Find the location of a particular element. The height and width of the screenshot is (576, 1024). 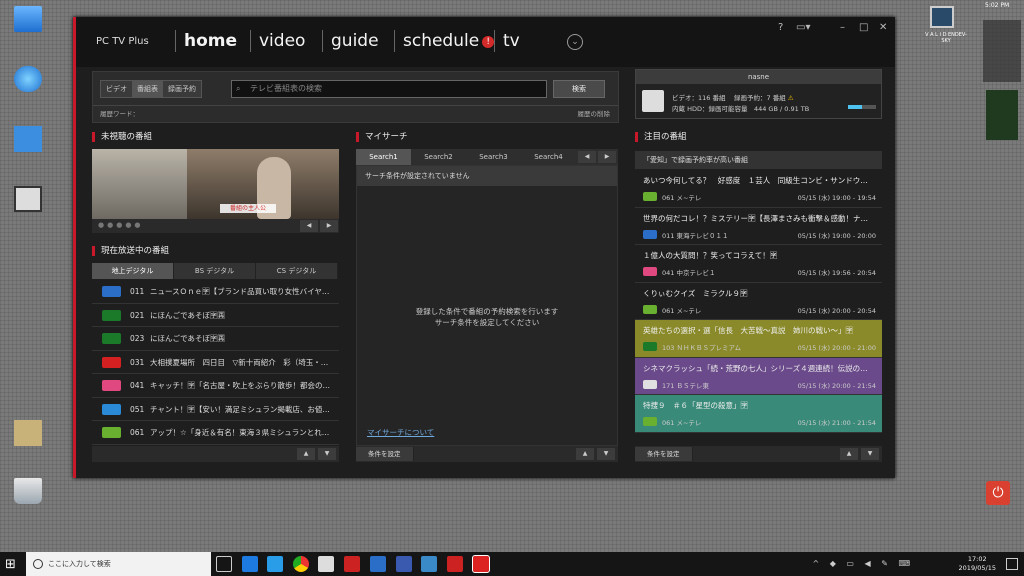

folder-icon is located at coordinates (28, 433).